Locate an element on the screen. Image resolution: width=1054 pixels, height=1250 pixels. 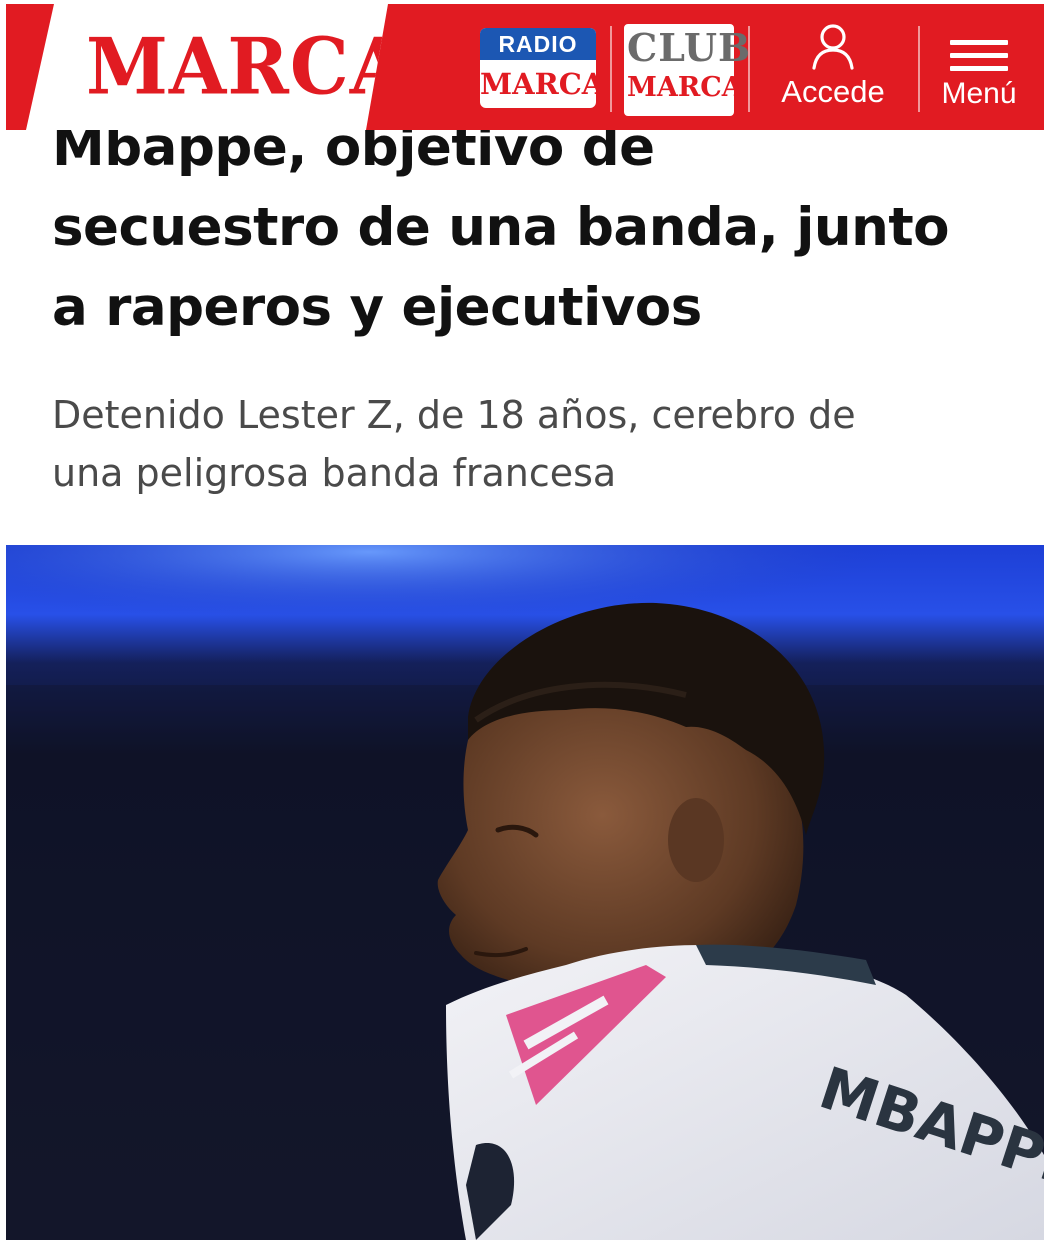
user-icon is located at coordinates (833, 47).